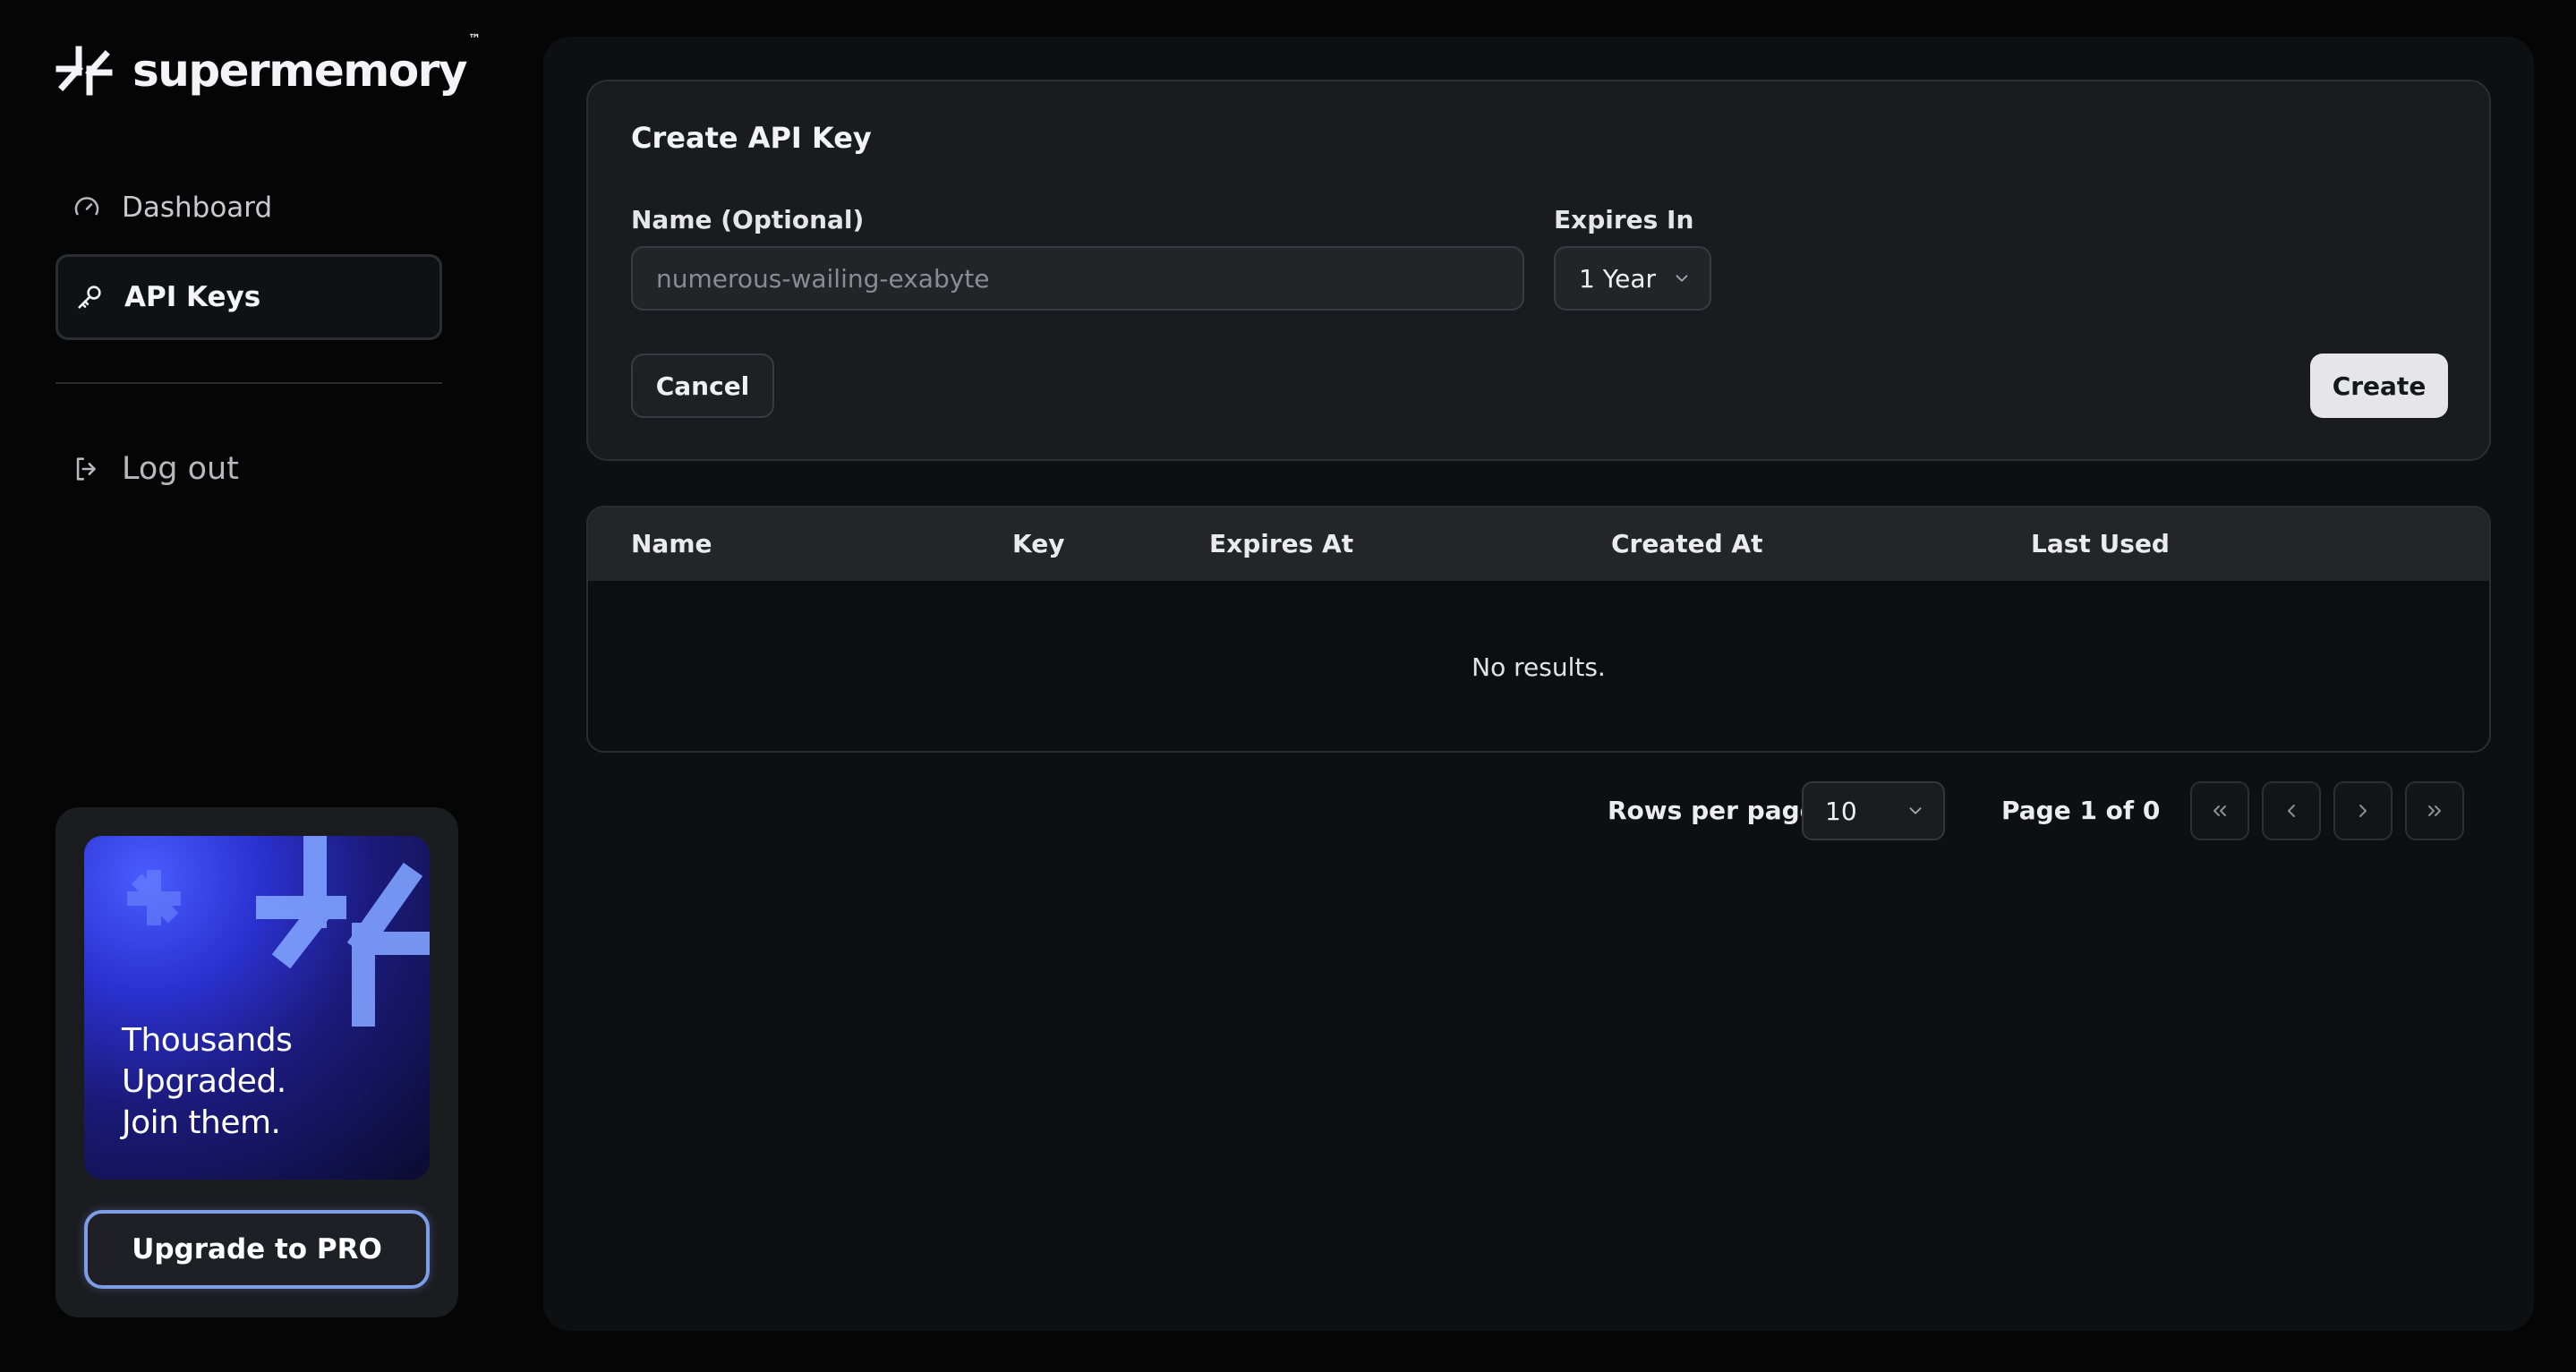  Describe the element at coordinates (257, 1249) in the screenshot. I see `upgrade-to-pro-button: Upgrade to PRO` at that location.